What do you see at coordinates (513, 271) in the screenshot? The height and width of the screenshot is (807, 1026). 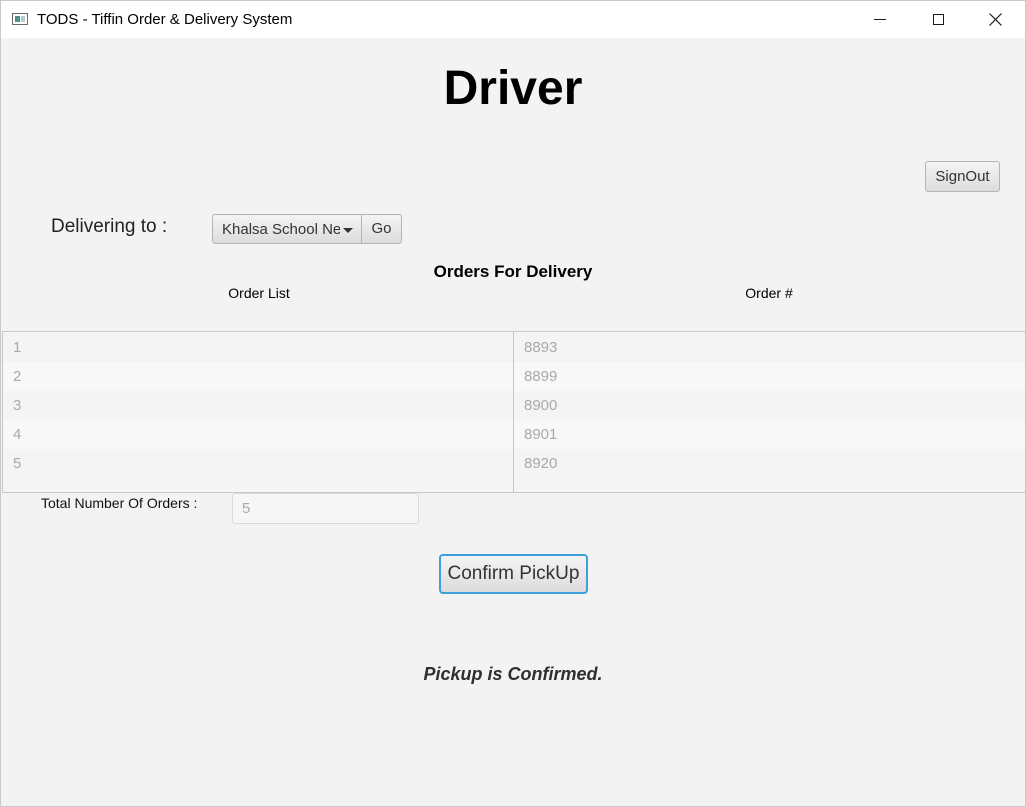 I see `orders-section-title: Orders For Delivery` at bounding box center [513, 271].